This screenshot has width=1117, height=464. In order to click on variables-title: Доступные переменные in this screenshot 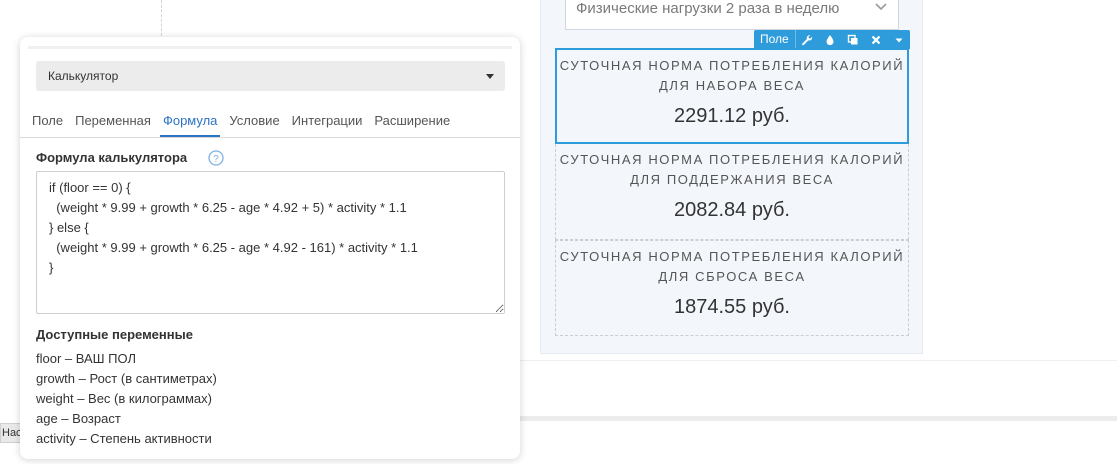, I will do `click(114, 334)`.